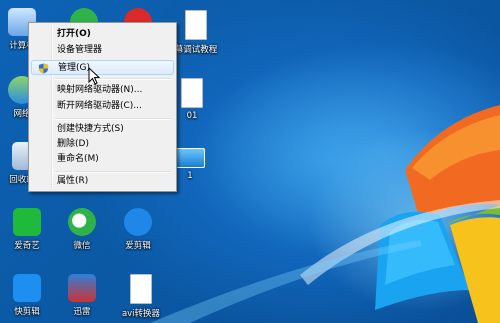 The height and width of the screenshot is (323, 500). I want to click on menu-item-properties: 属性(R), so click(102, 181).